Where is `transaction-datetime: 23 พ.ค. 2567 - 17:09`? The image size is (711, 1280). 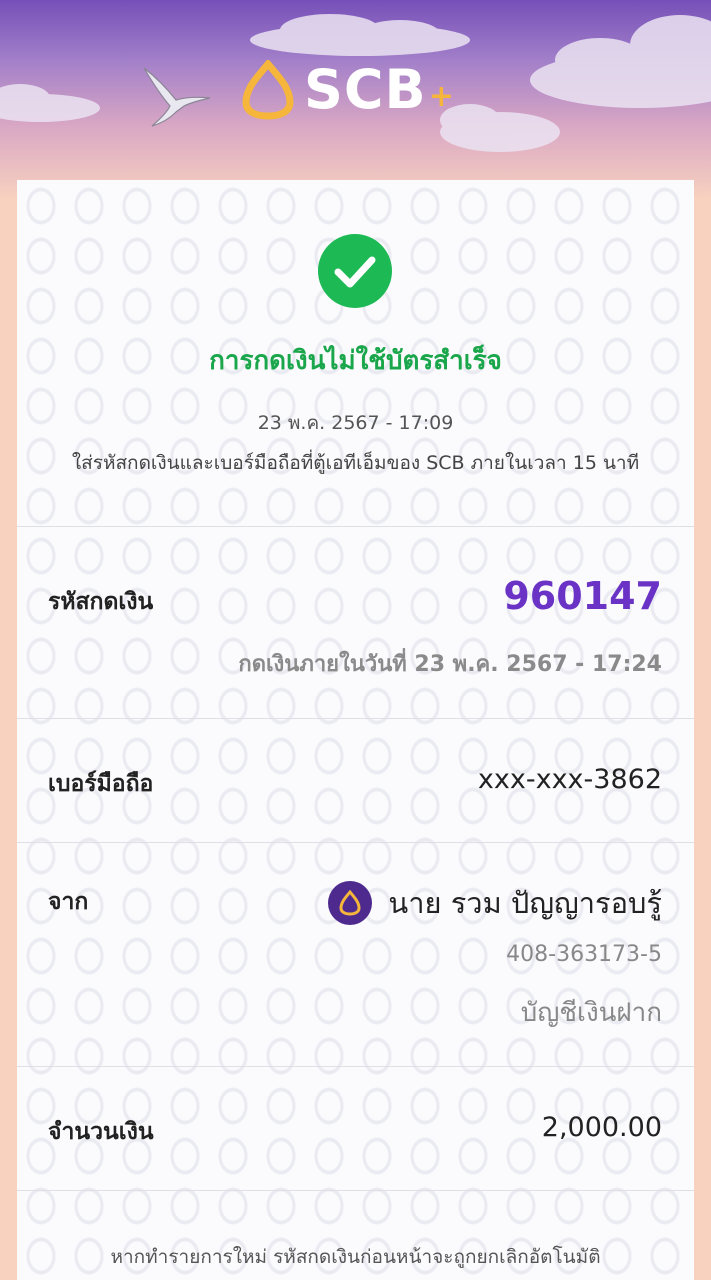 transaction-datetime: 23 พ.ค. 2567 - 17:09 is located at coordinates (355, 423).